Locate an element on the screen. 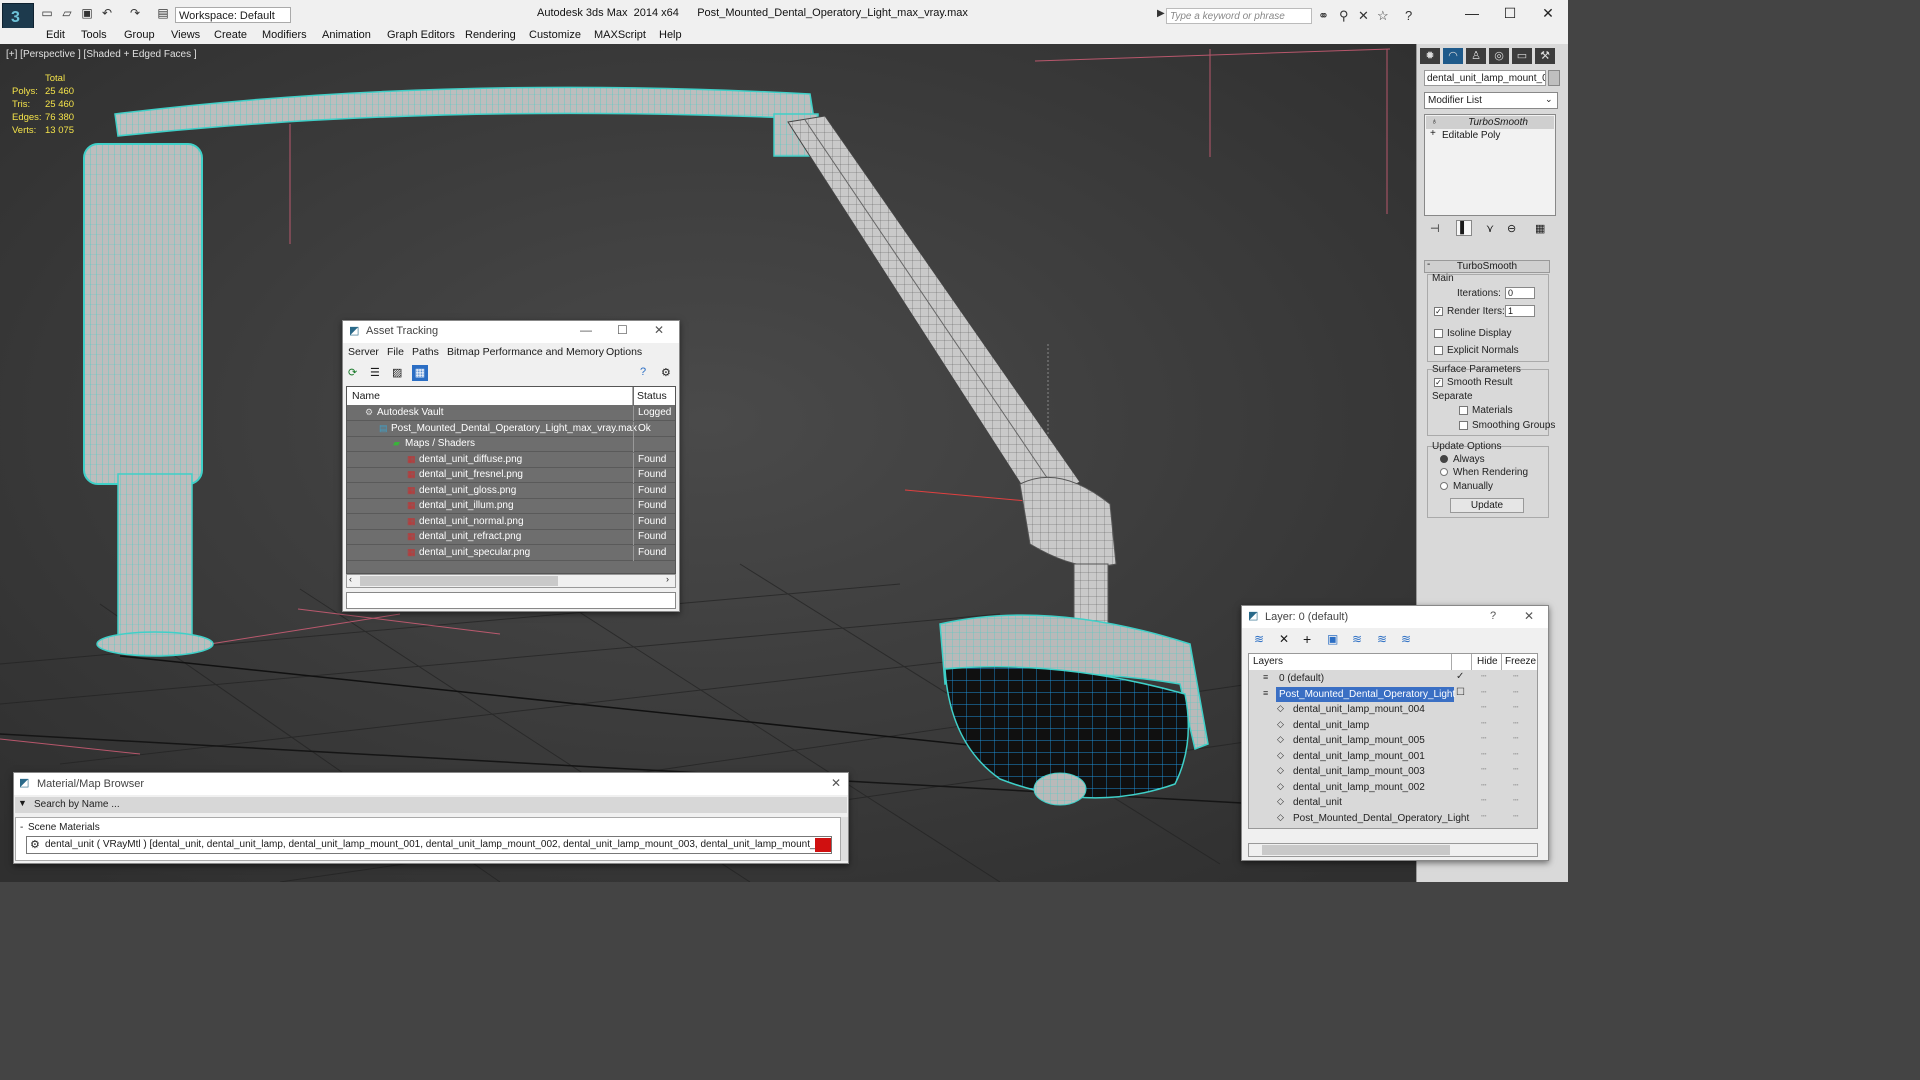 The height and width of the screenshot is (1080, 1920). minimize-button: — is located at coordinates (1472, 13).